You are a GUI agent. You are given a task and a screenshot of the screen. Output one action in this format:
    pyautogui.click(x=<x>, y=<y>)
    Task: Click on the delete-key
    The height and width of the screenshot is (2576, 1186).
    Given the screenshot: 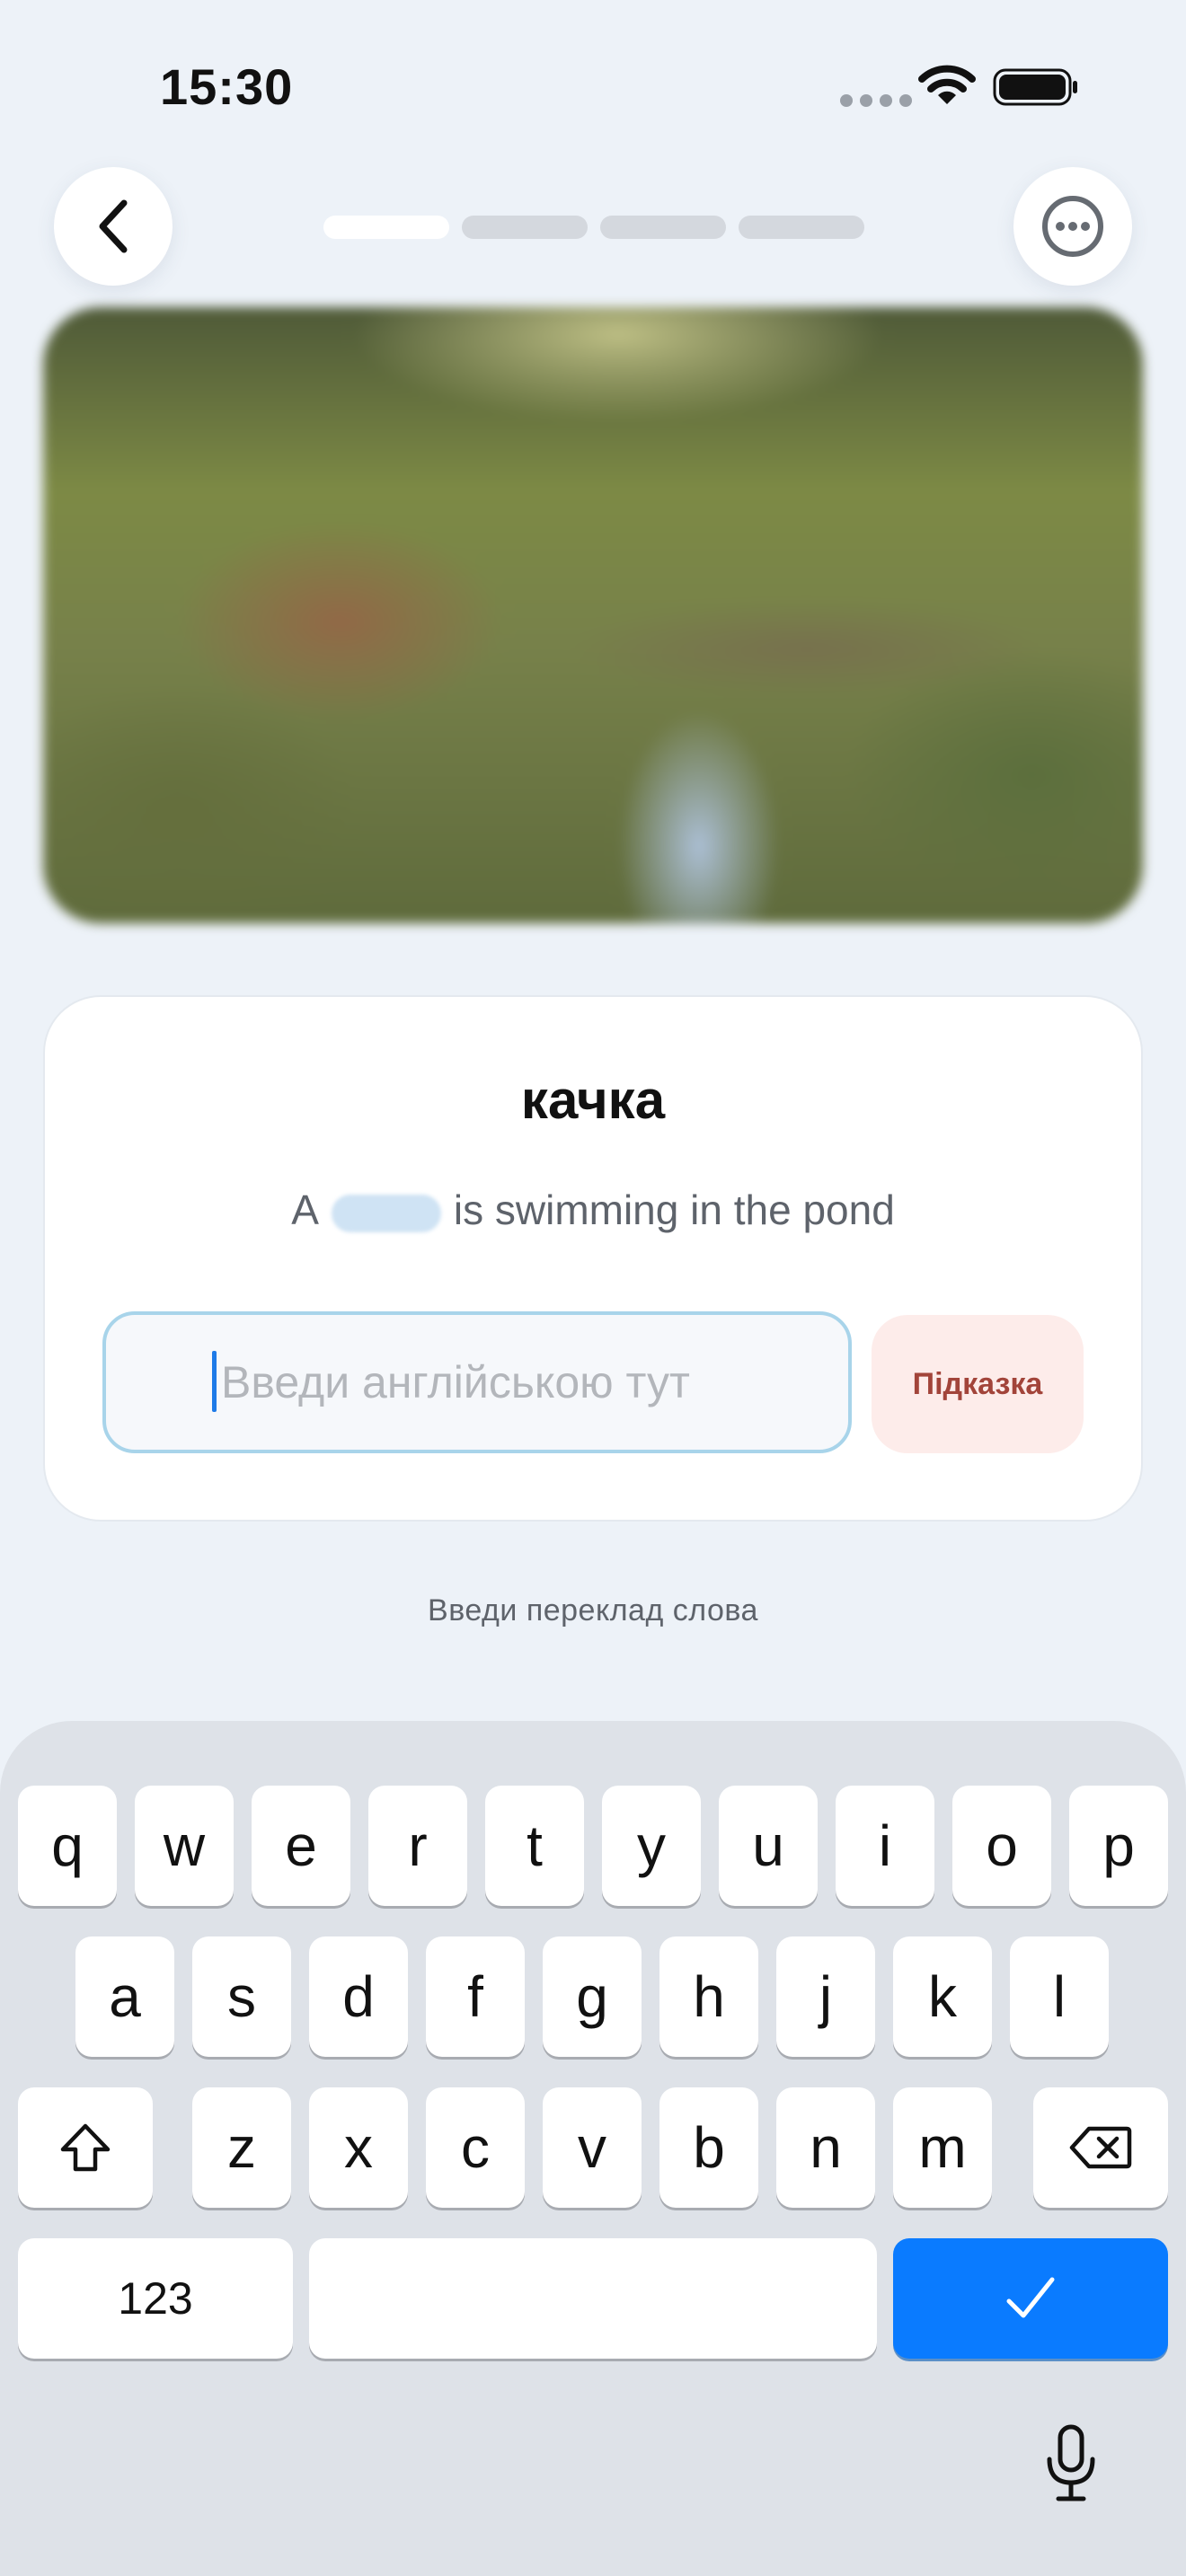 What is the action you would take?
    pyautogui.click(x=1100, y=2147)
    